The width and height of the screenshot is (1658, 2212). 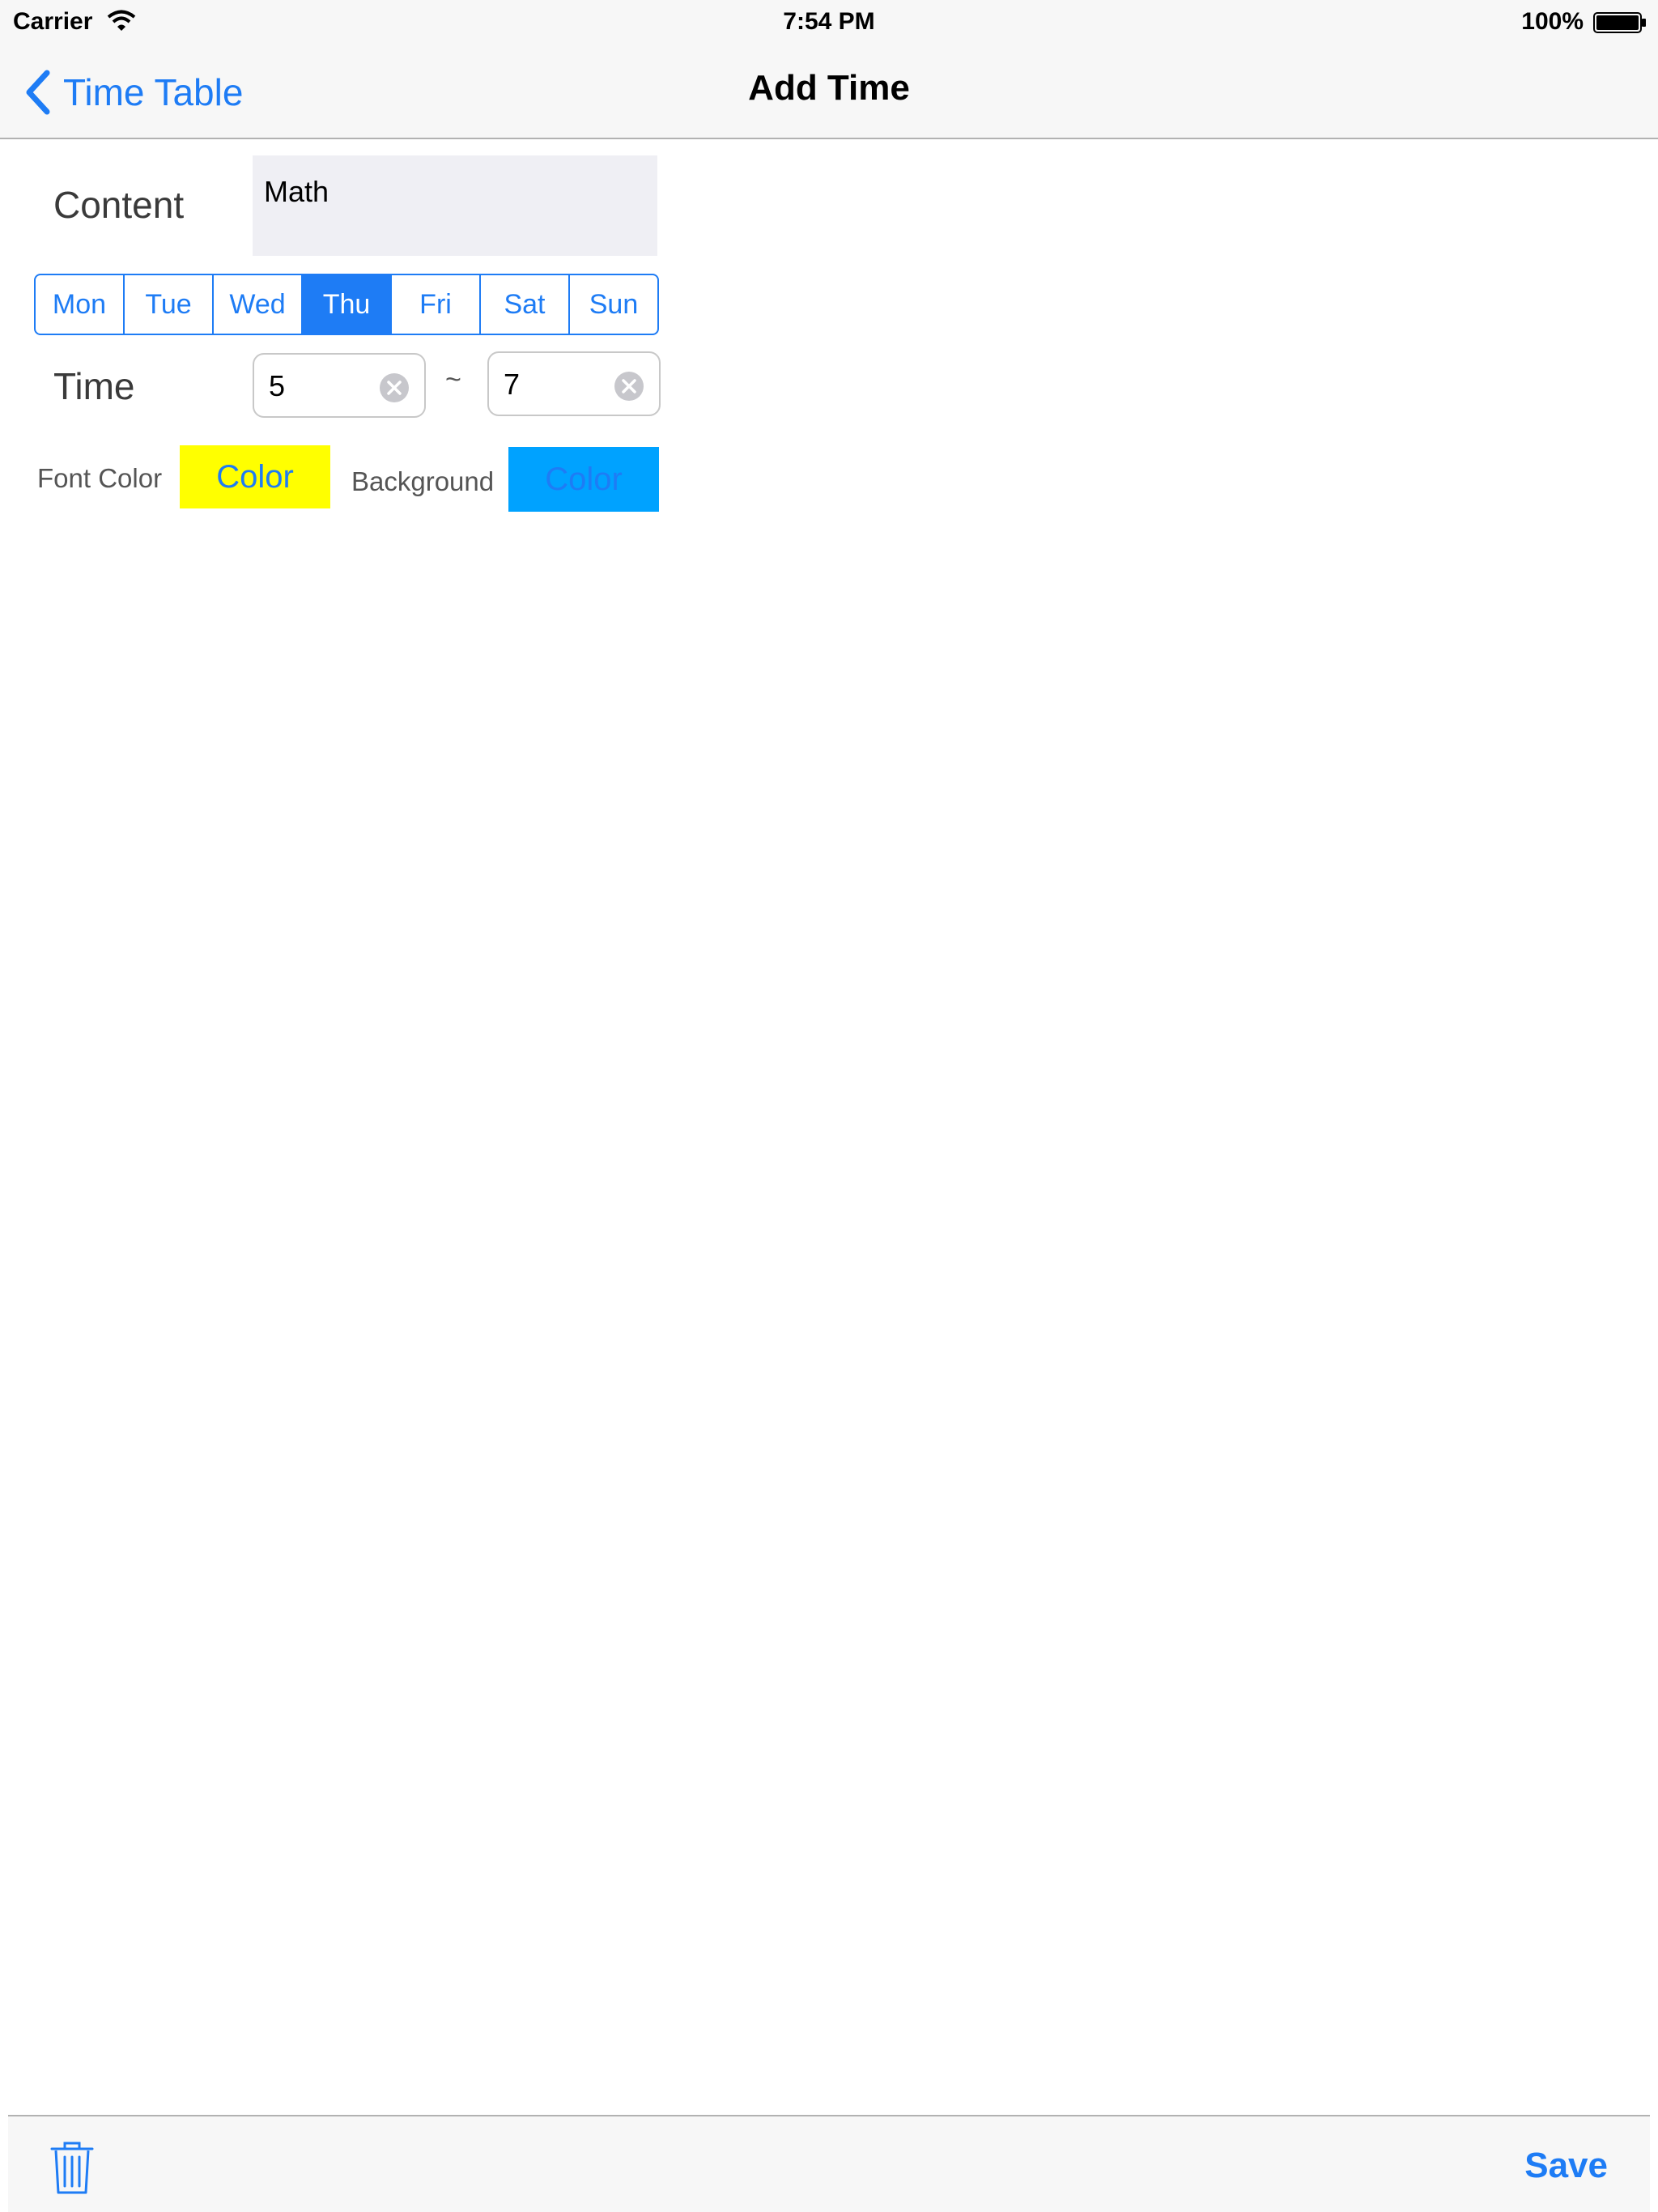 What do you see at coordinates (277, 385) in the screenshot?
I see `time-start-value: 5` at bounding box center [277, 385].